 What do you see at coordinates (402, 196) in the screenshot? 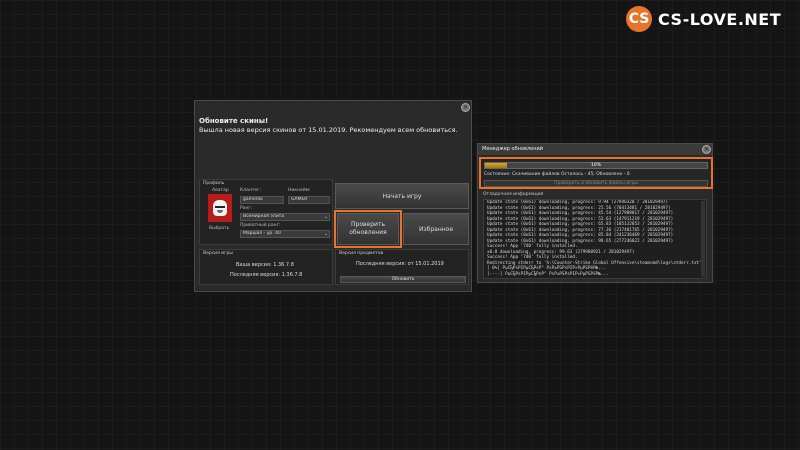
I see `start-game-button: Начать игру` at bounding box center [402, 196].